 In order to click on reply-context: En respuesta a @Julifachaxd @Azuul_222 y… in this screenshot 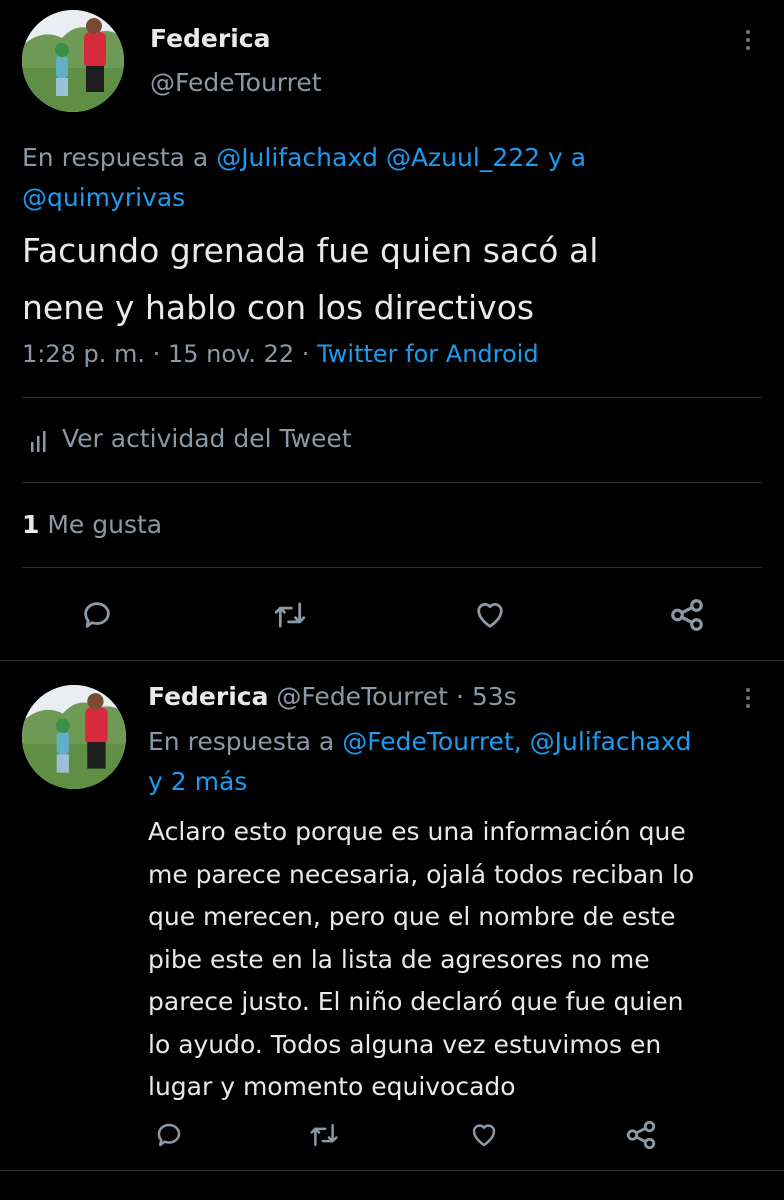, I will do `click(392, 178)`.